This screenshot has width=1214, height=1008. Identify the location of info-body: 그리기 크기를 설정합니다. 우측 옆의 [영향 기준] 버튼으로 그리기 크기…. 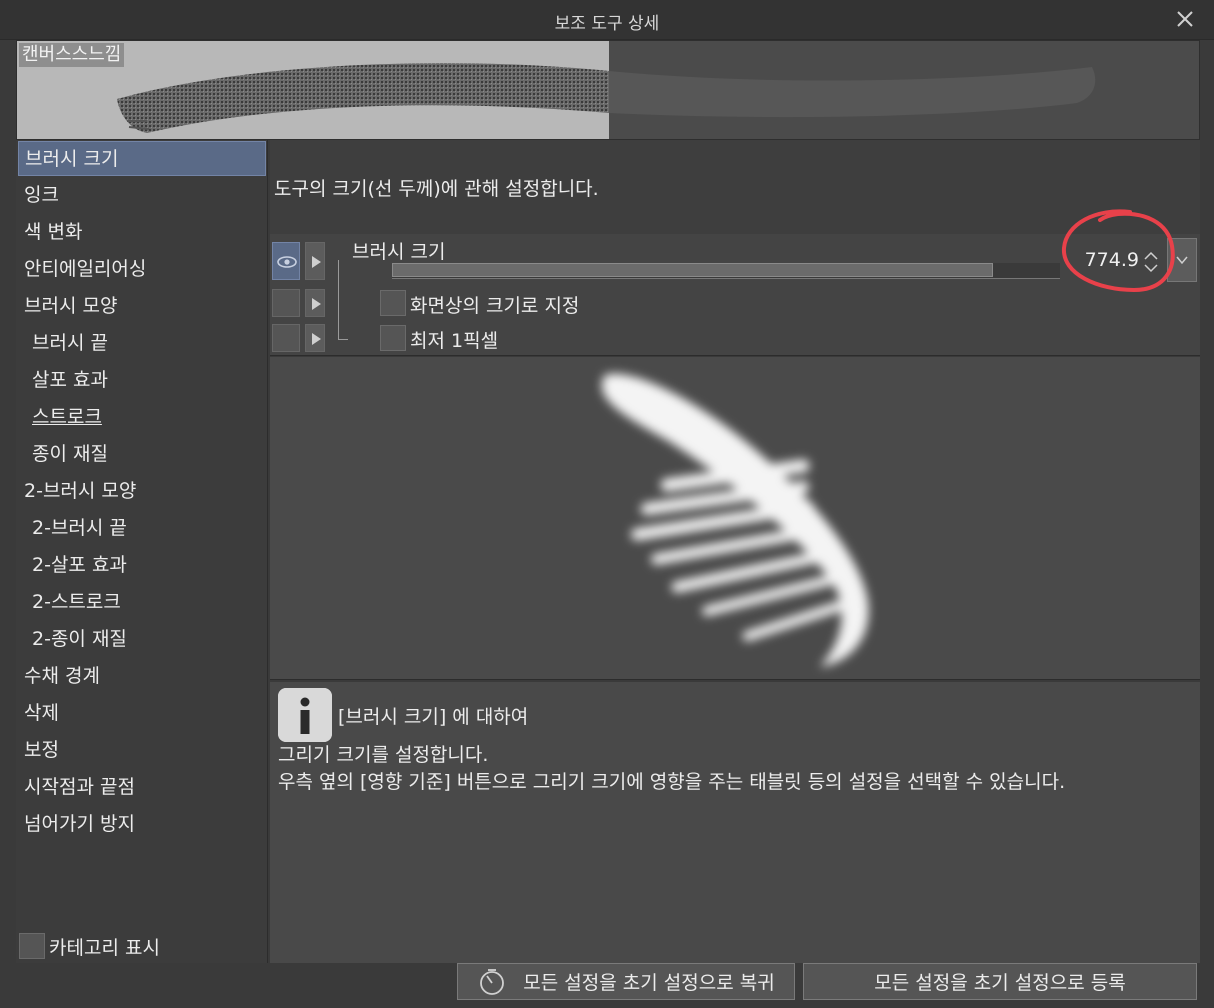
(671, 769).